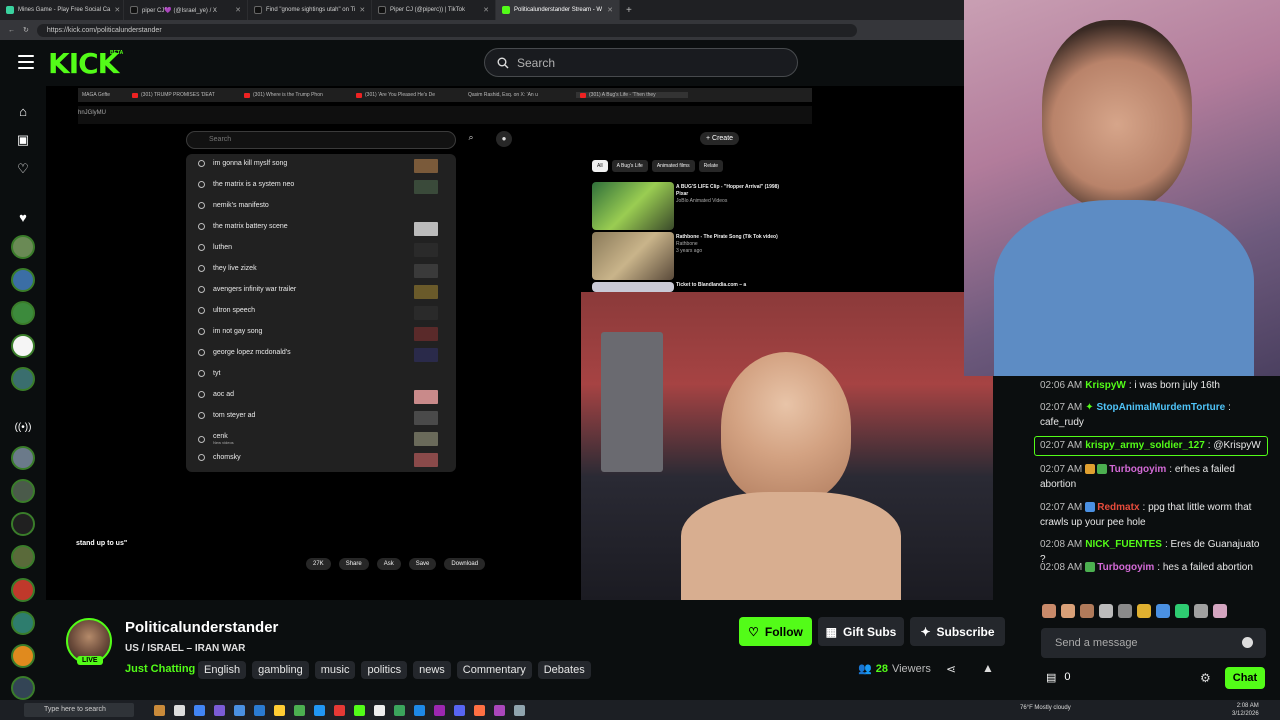 This screenshot has width=1280, height=720. What do you see at coordinates (564, 670) in the screenshot?
I see `stream-tag: Debates` at bounding box center [564, 670].